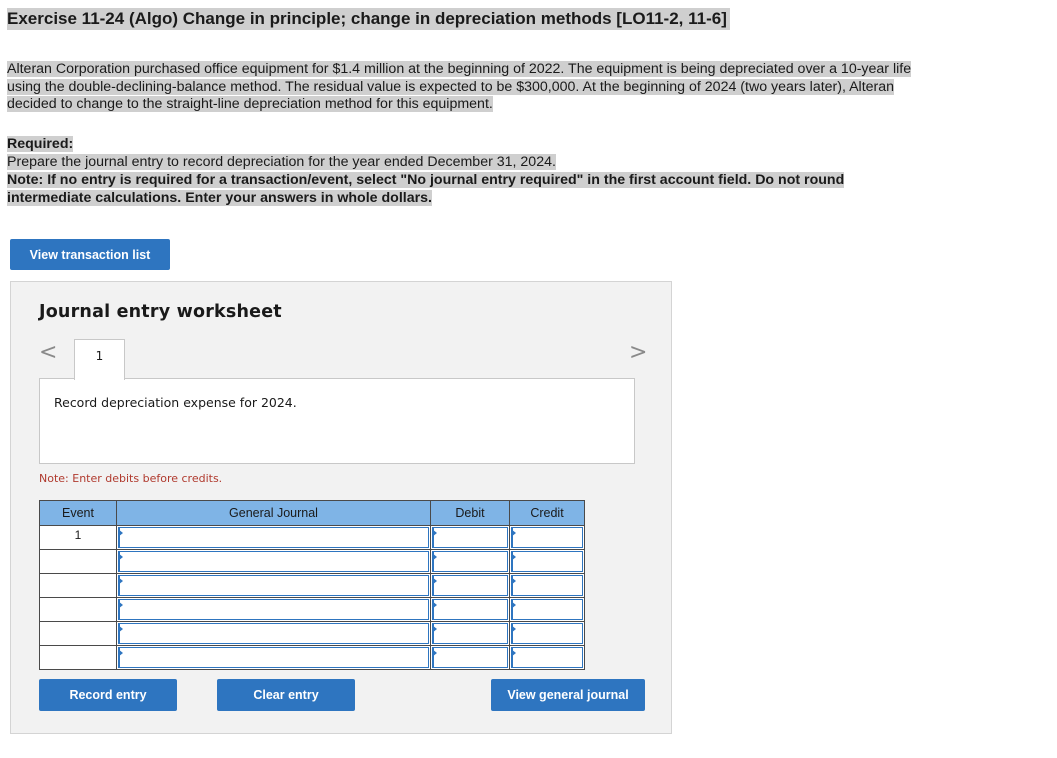  Describe the element at coordinates (48, 353) in the screenshot. I see `chevron-left-icon: <` at that location.